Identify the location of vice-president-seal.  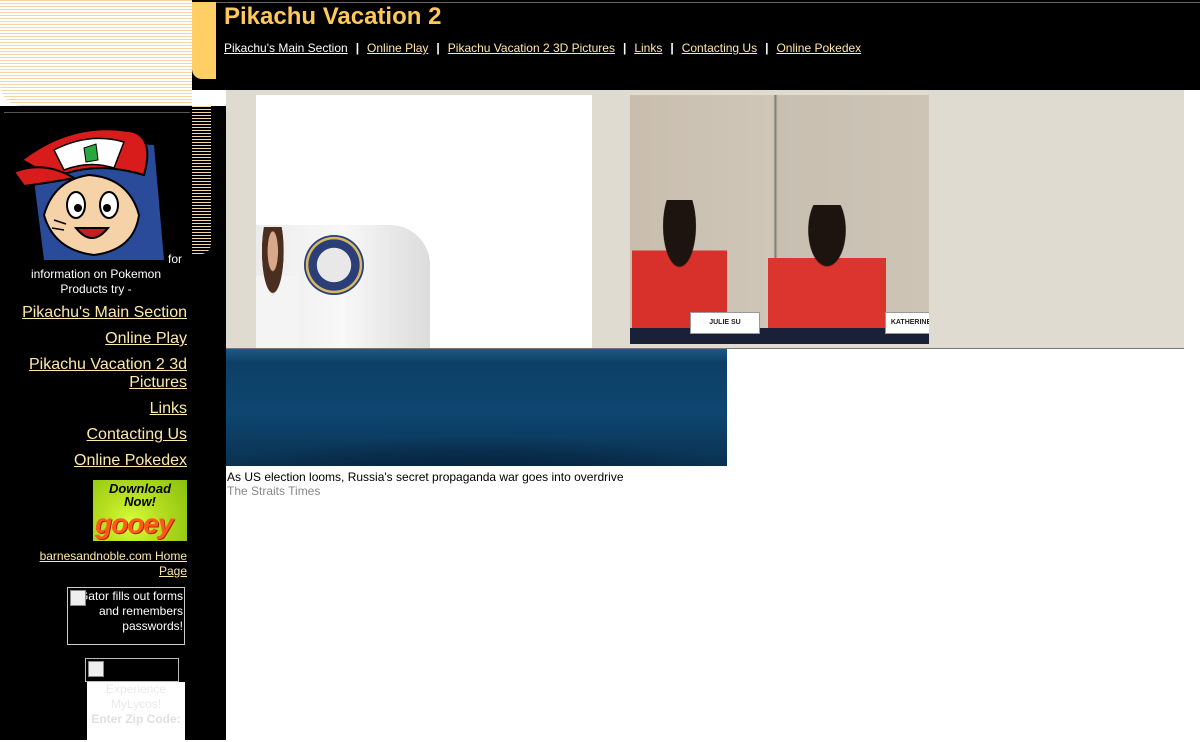
(334, 265).